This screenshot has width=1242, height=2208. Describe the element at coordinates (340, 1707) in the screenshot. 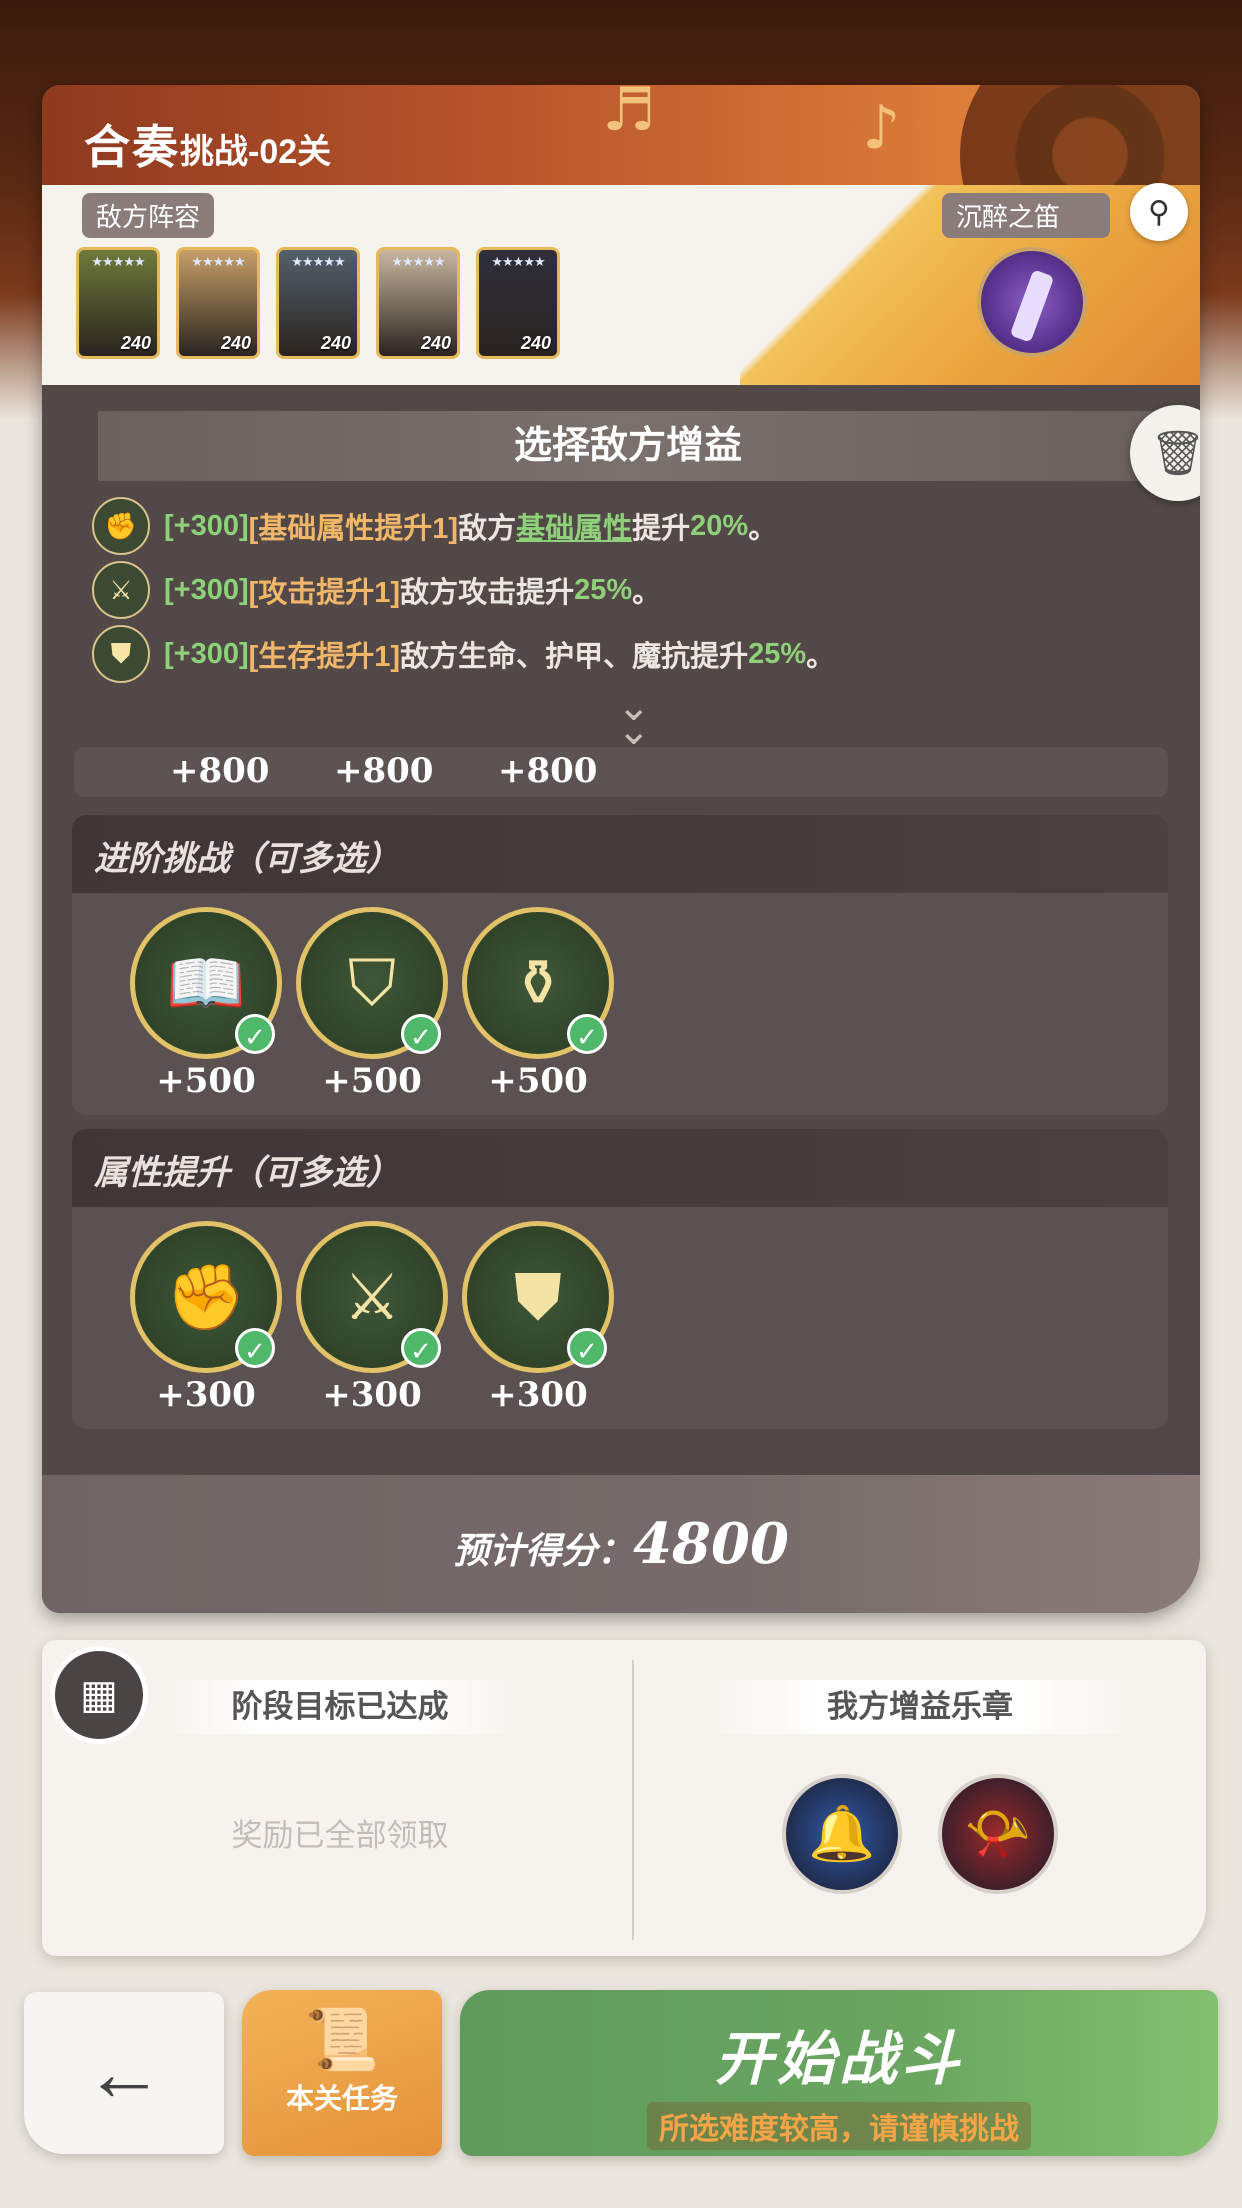

I see `stage-goal-title: 阶段目标已达成` at that location.